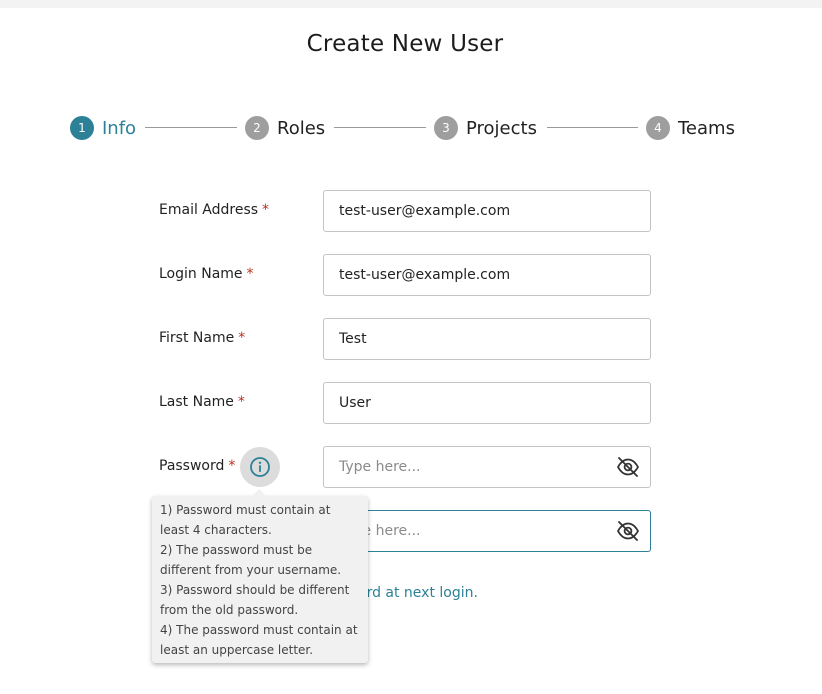 This screenshot has height=694, width=822. What do you see at coordinates (197, 466) in the screenshot?
I see `password-label: Password *` at bounding box center [197, 466].